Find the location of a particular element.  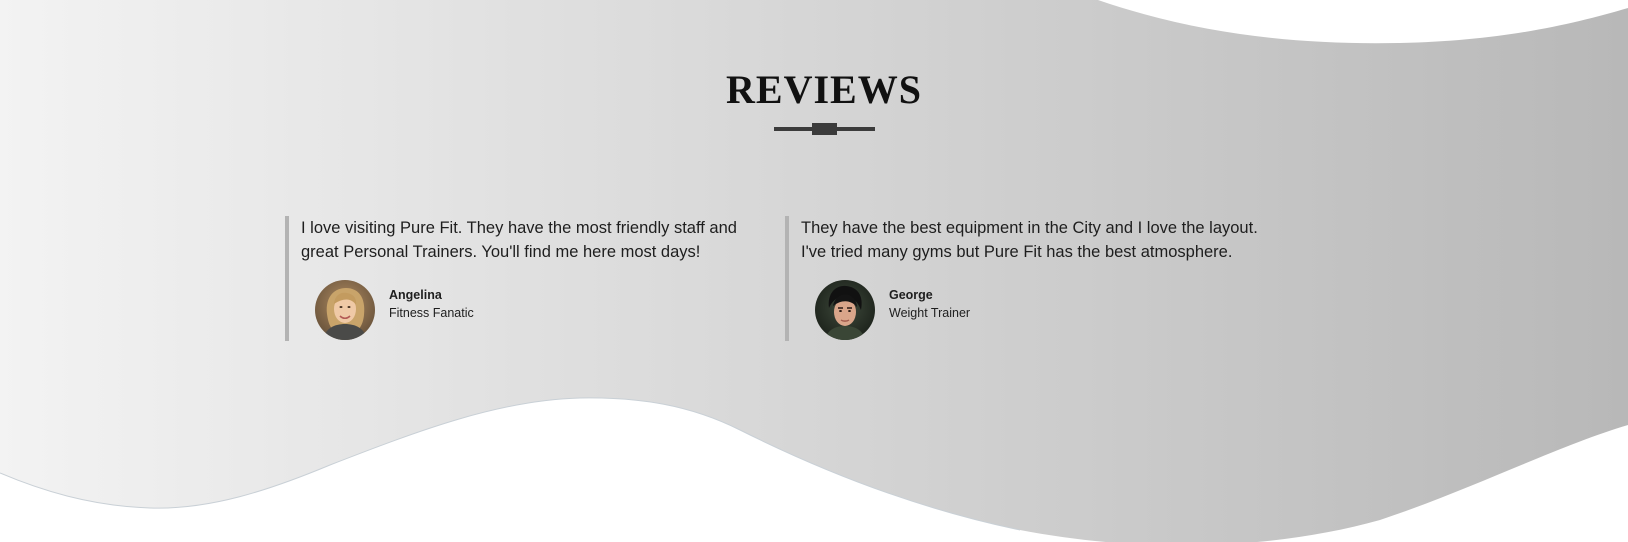

section-title: REVIEWS is located at coordinates (824, 89).